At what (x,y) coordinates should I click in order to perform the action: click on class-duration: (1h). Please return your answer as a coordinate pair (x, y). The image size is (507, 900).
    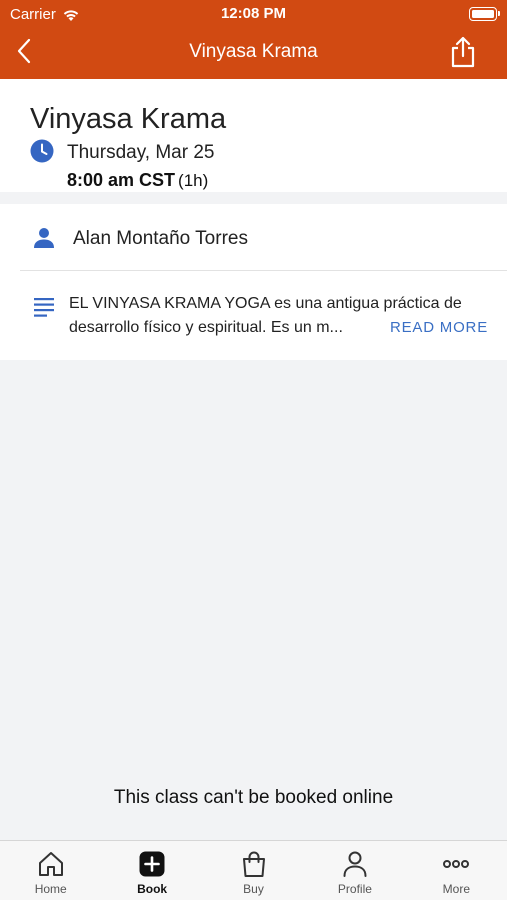
    Looking at the image, I should click on (193, 180).